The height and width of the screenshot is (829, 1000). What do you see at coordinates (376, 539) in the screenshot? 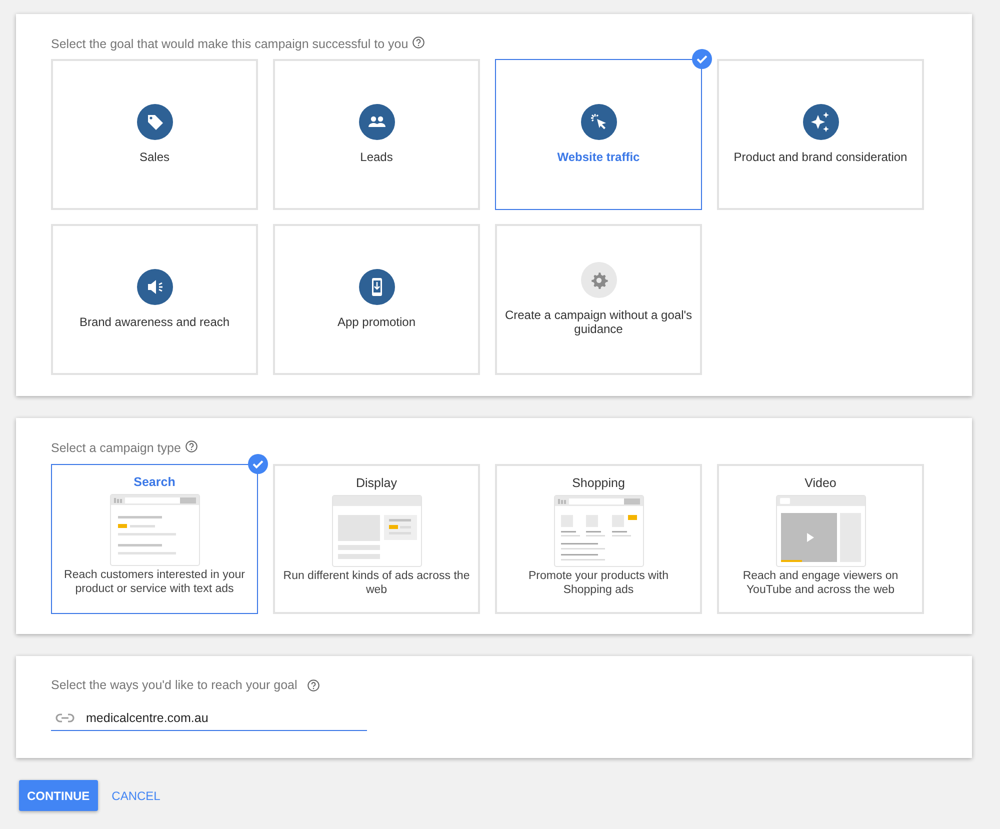
I see `campaign-type-option: Display Run different kinds of ads across the web` at bounding box center [376, 539].